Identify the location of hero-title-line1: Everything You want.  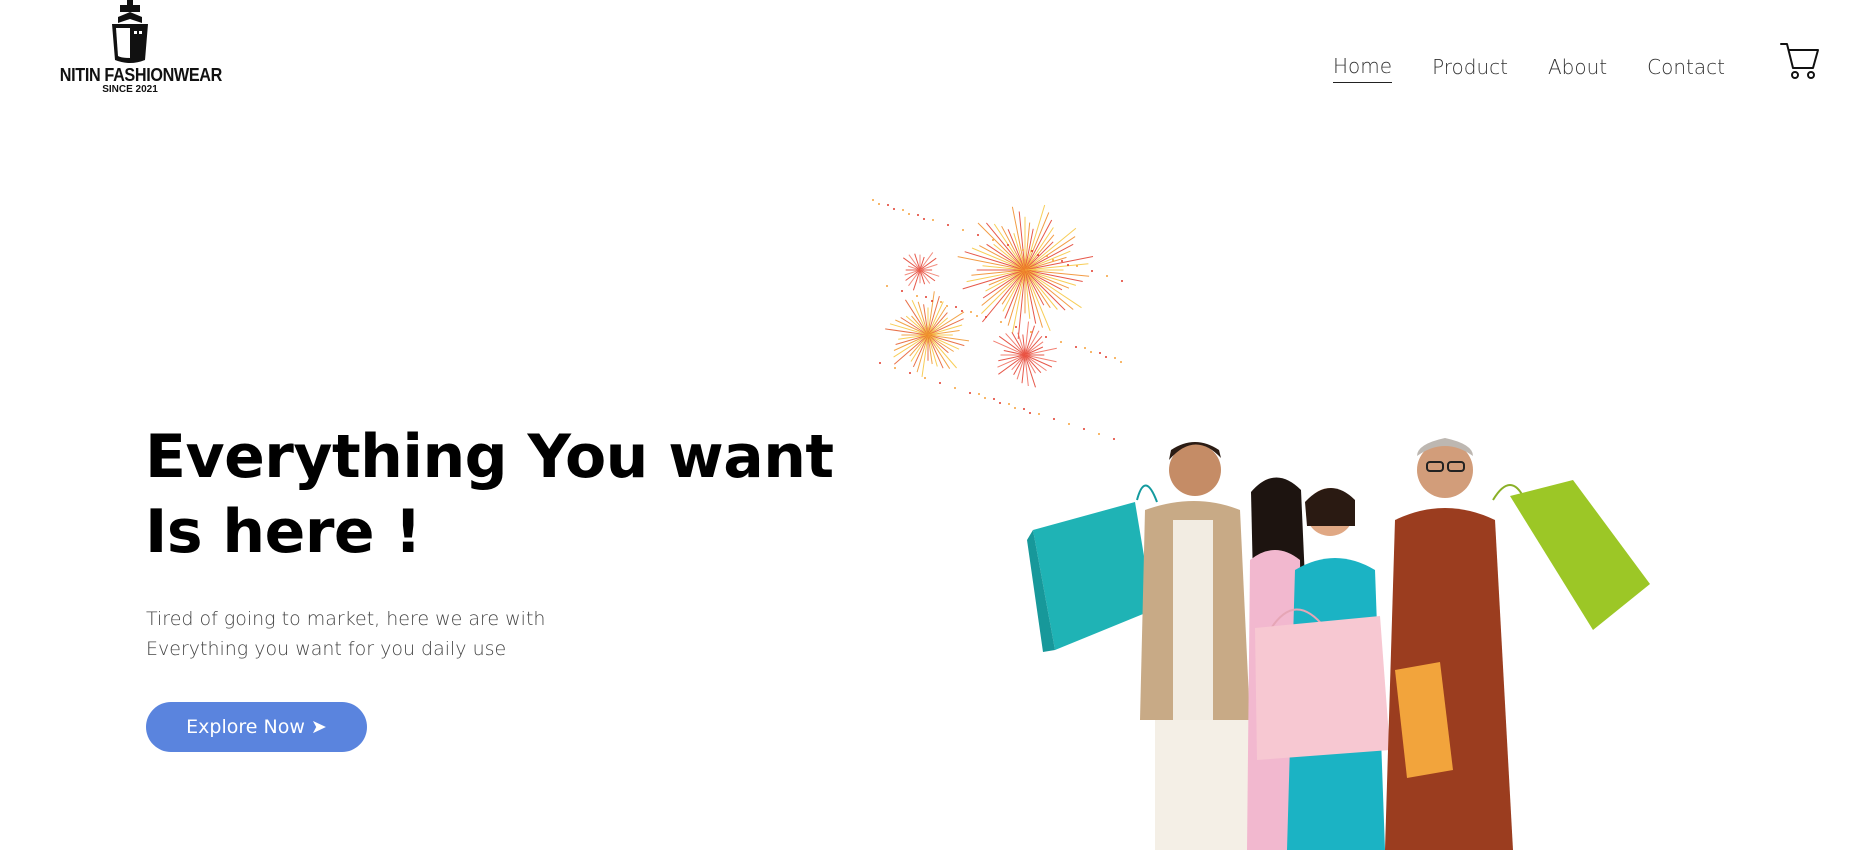
(489, 457).